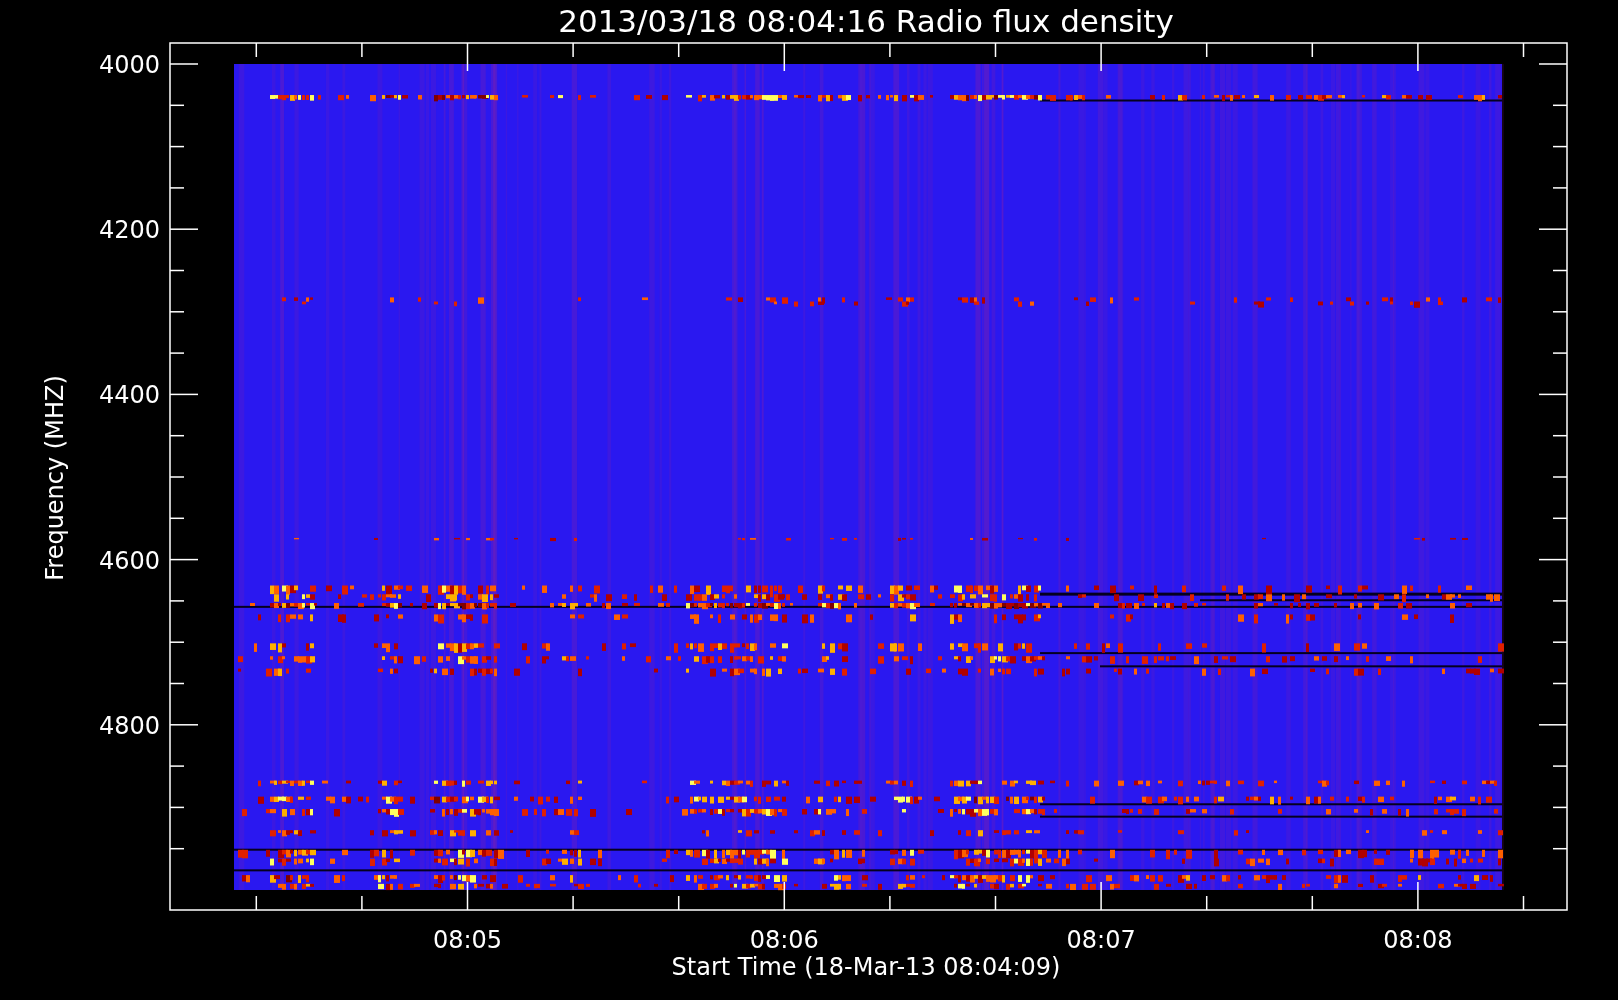 The image size is (1618, 1000). Describe the element at coordinates (866, 967) in the screenshot. I see `x-axis-label: Start Time (18-Mar-13 08:04:09)` at that location.